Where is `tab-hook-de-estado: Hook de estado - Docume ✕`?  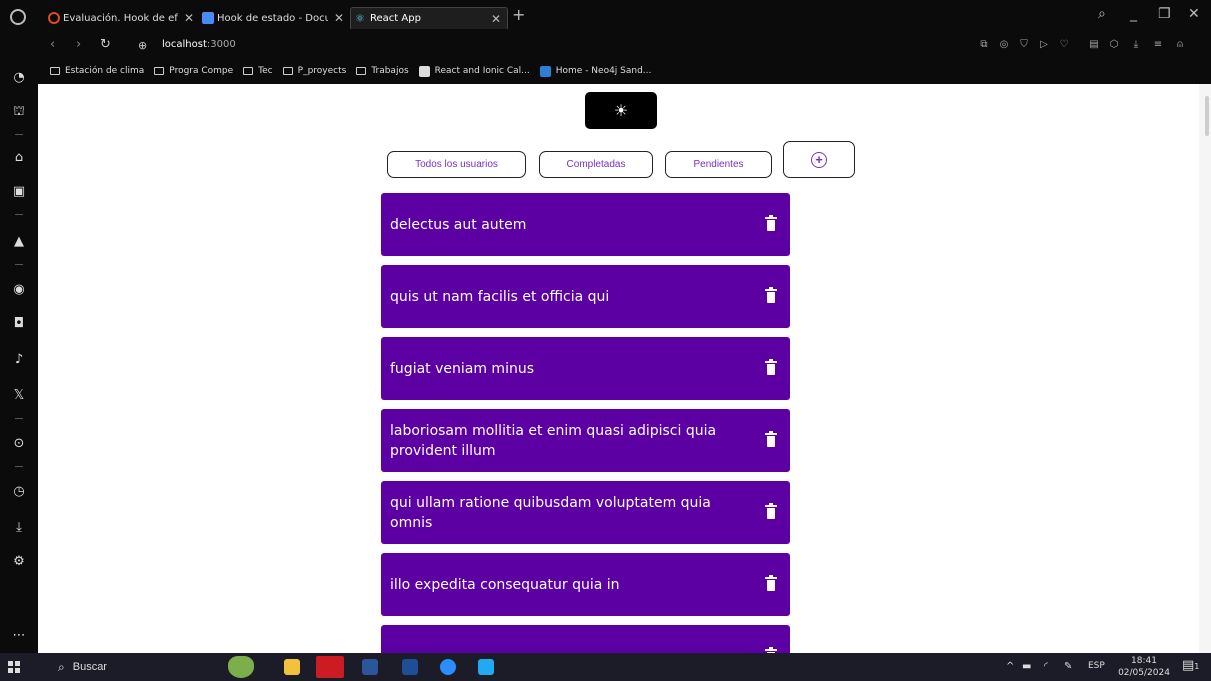 tab-hook-de-estado: Hook de estado - Docume ✕ is located at coordinates (274, 18).